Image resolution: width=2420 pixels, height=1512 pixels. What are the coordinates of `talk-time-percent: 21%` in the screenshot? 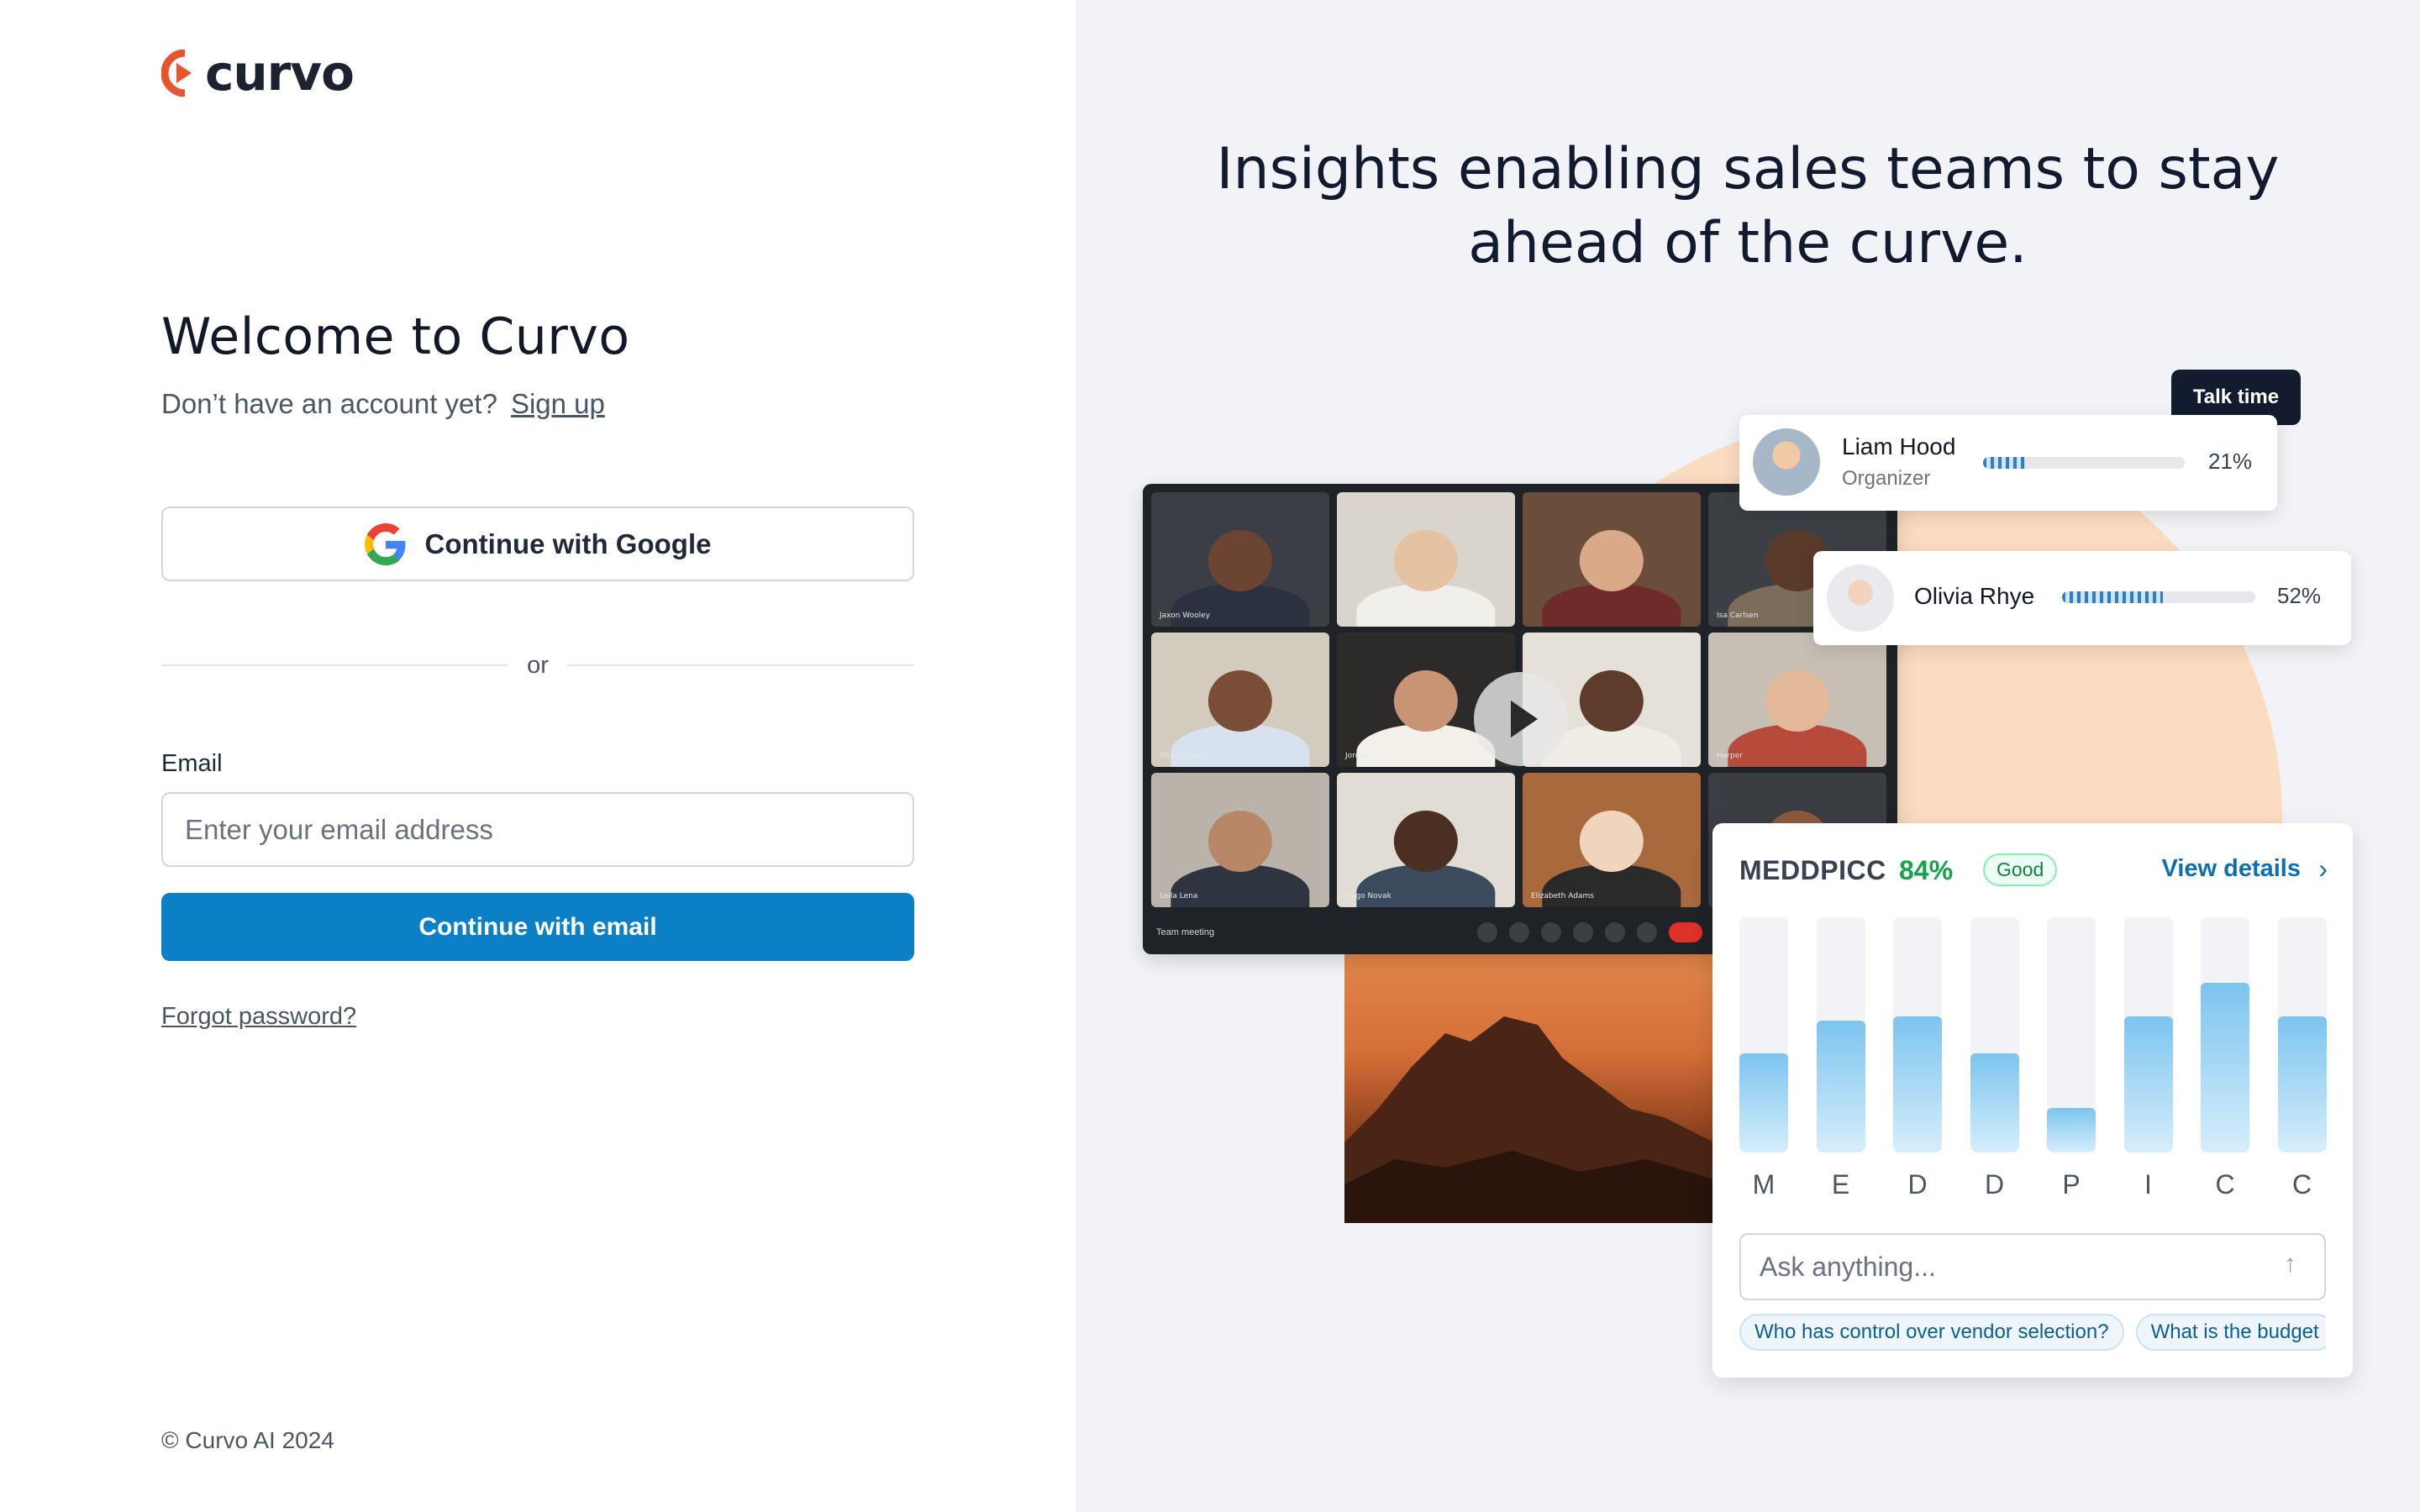 It's located at (2230, 461).